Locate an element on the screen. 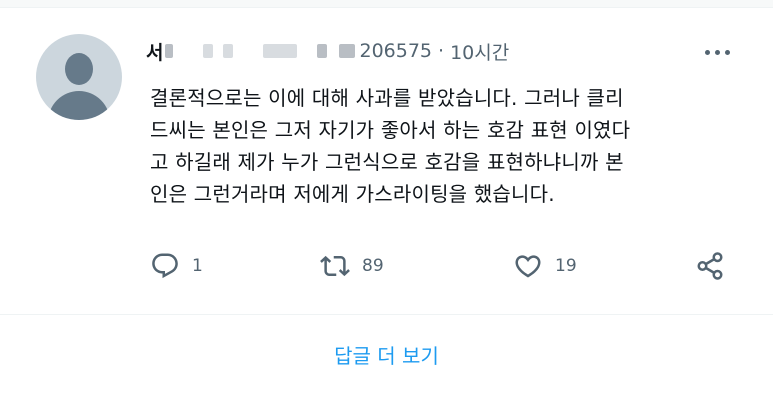 The width and height of the screenshot is (773, 402). retweet-count: 89 is located at coordinates (373, 266).